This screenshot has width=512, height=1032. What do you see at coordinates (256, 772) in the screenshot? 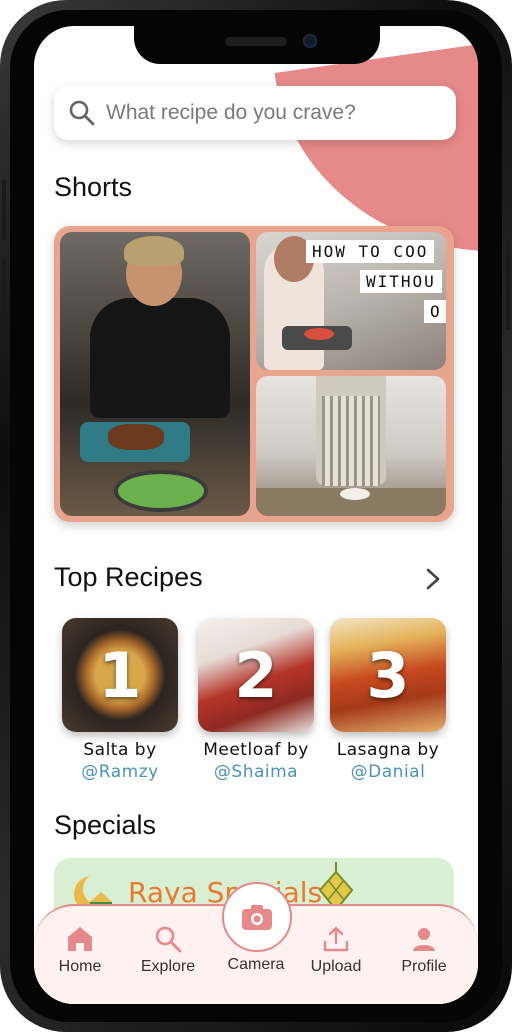
I see `recipe-author-link: @Shaima` at bounding box center [256, 772].